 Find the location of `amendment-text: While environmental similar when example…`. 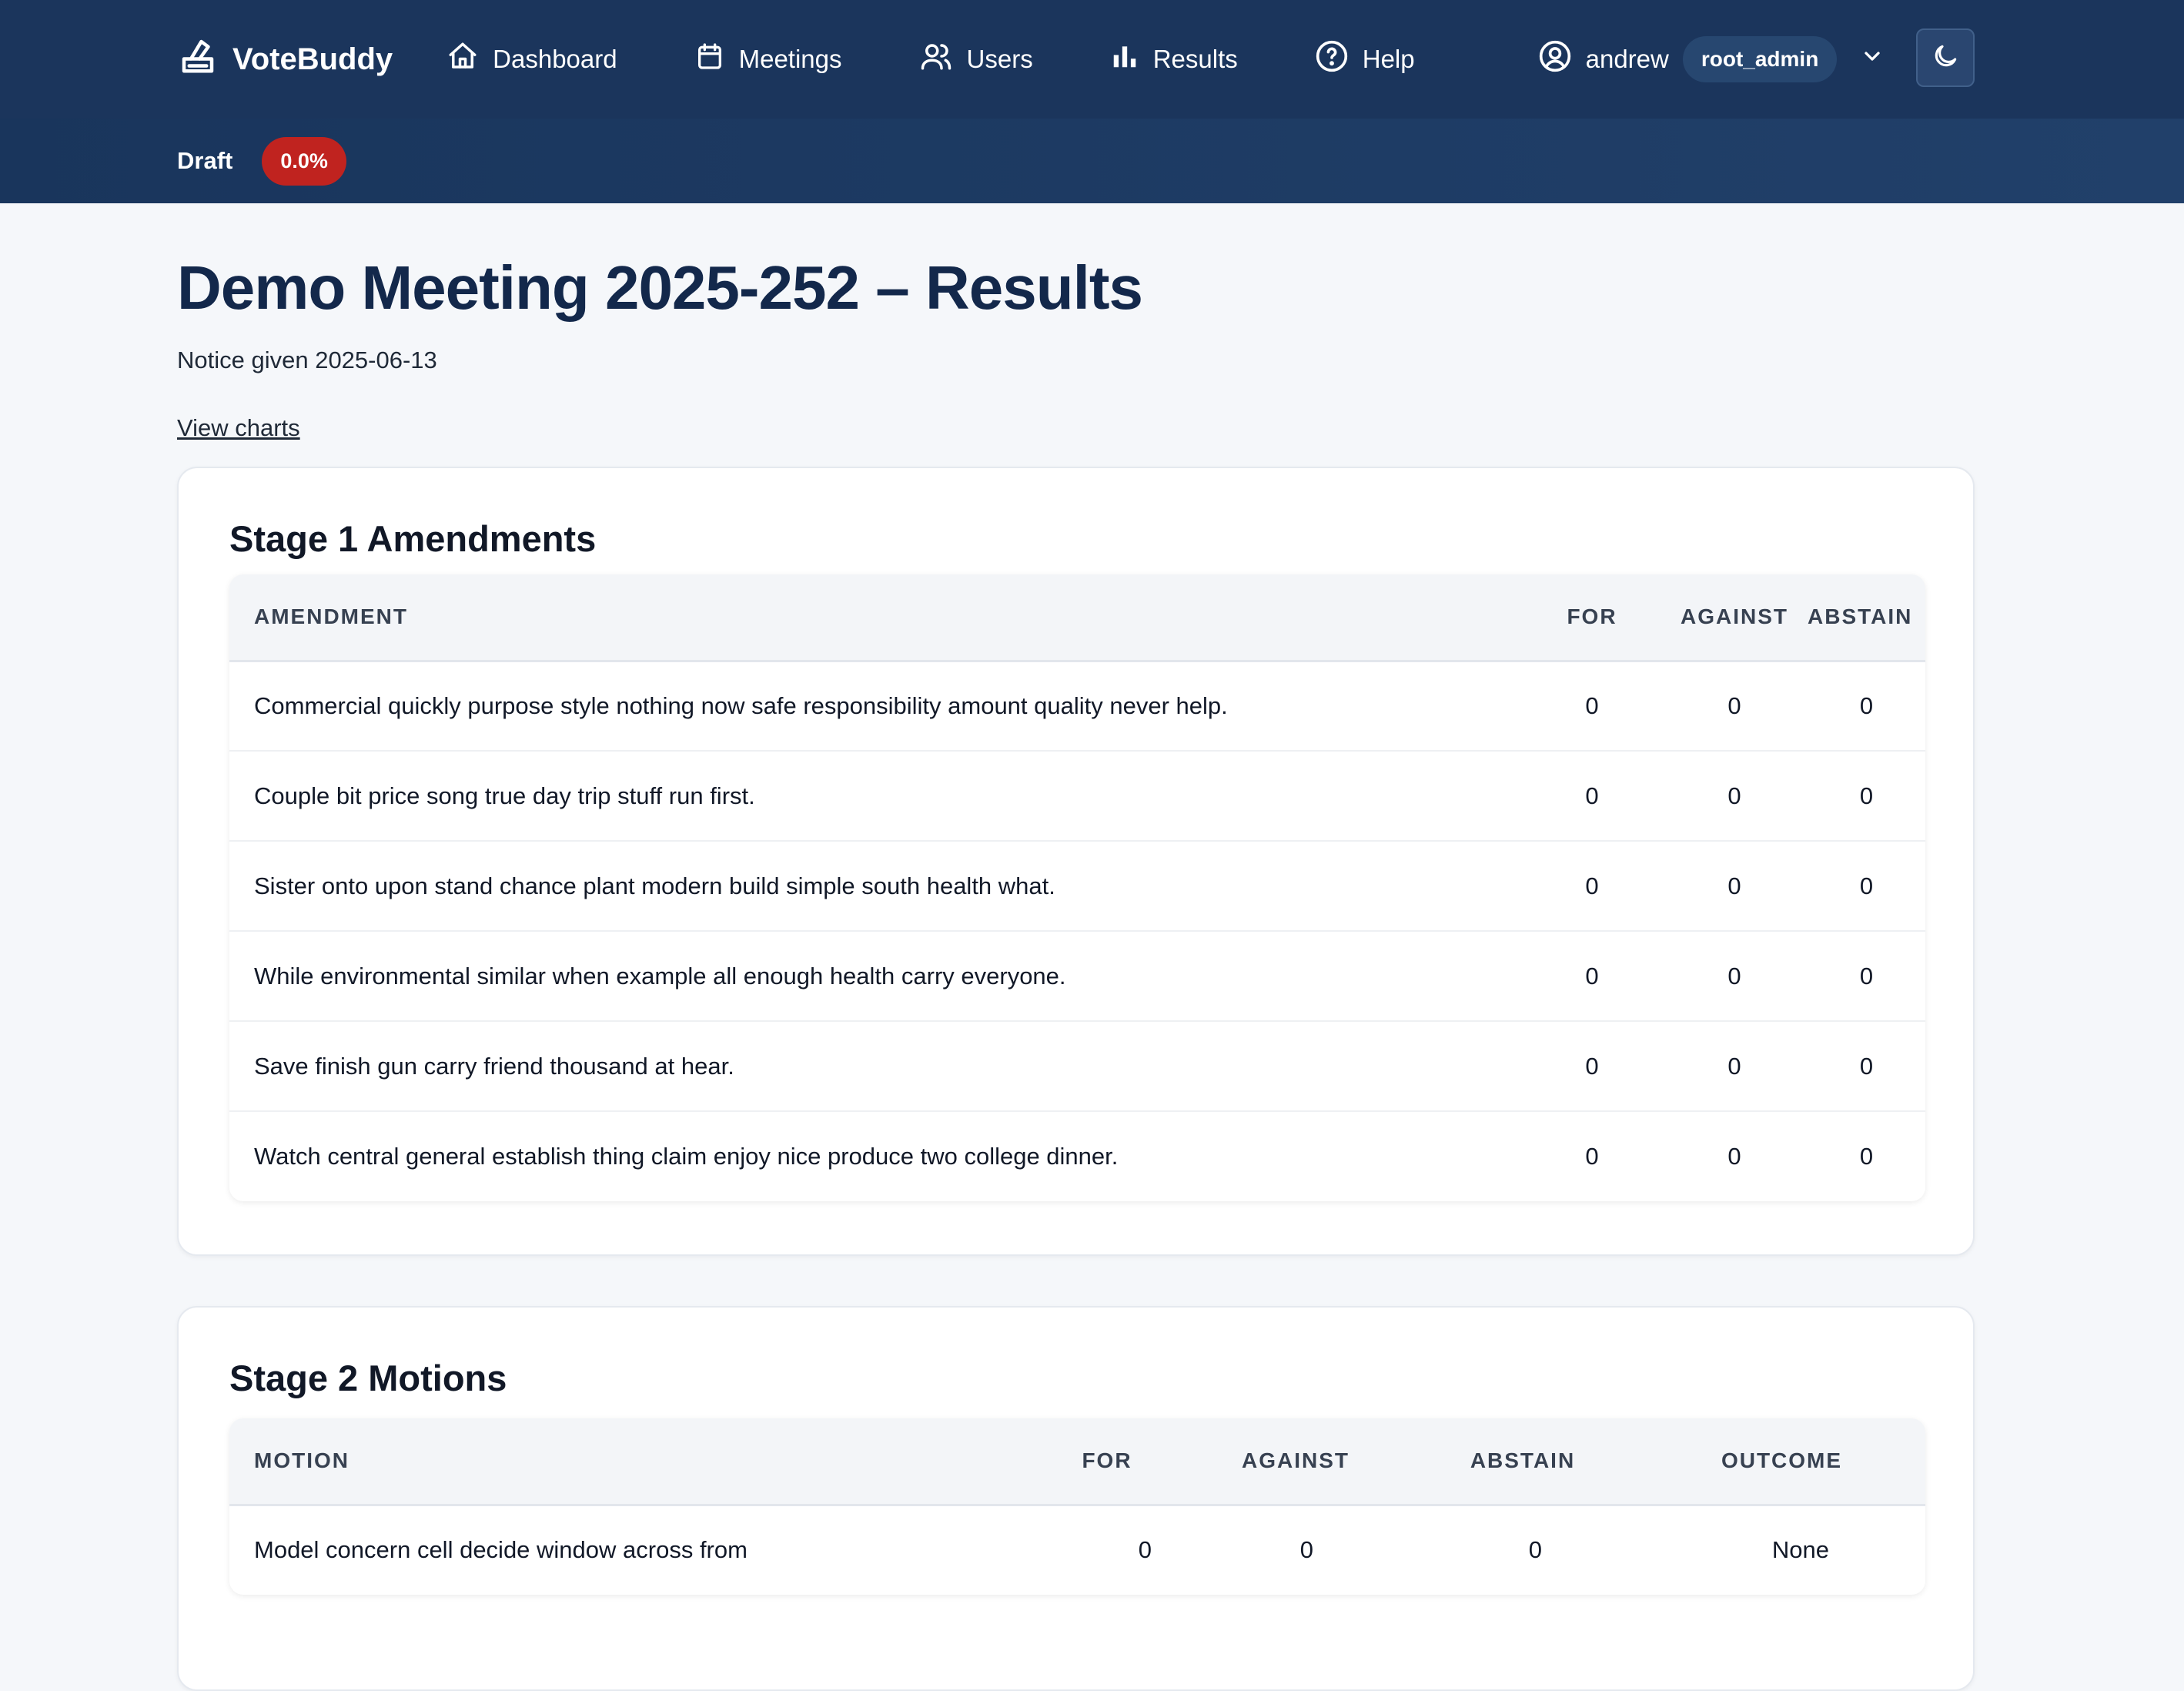

amendment-text: While environmental similar when example… is located at coordinates (876, 976).